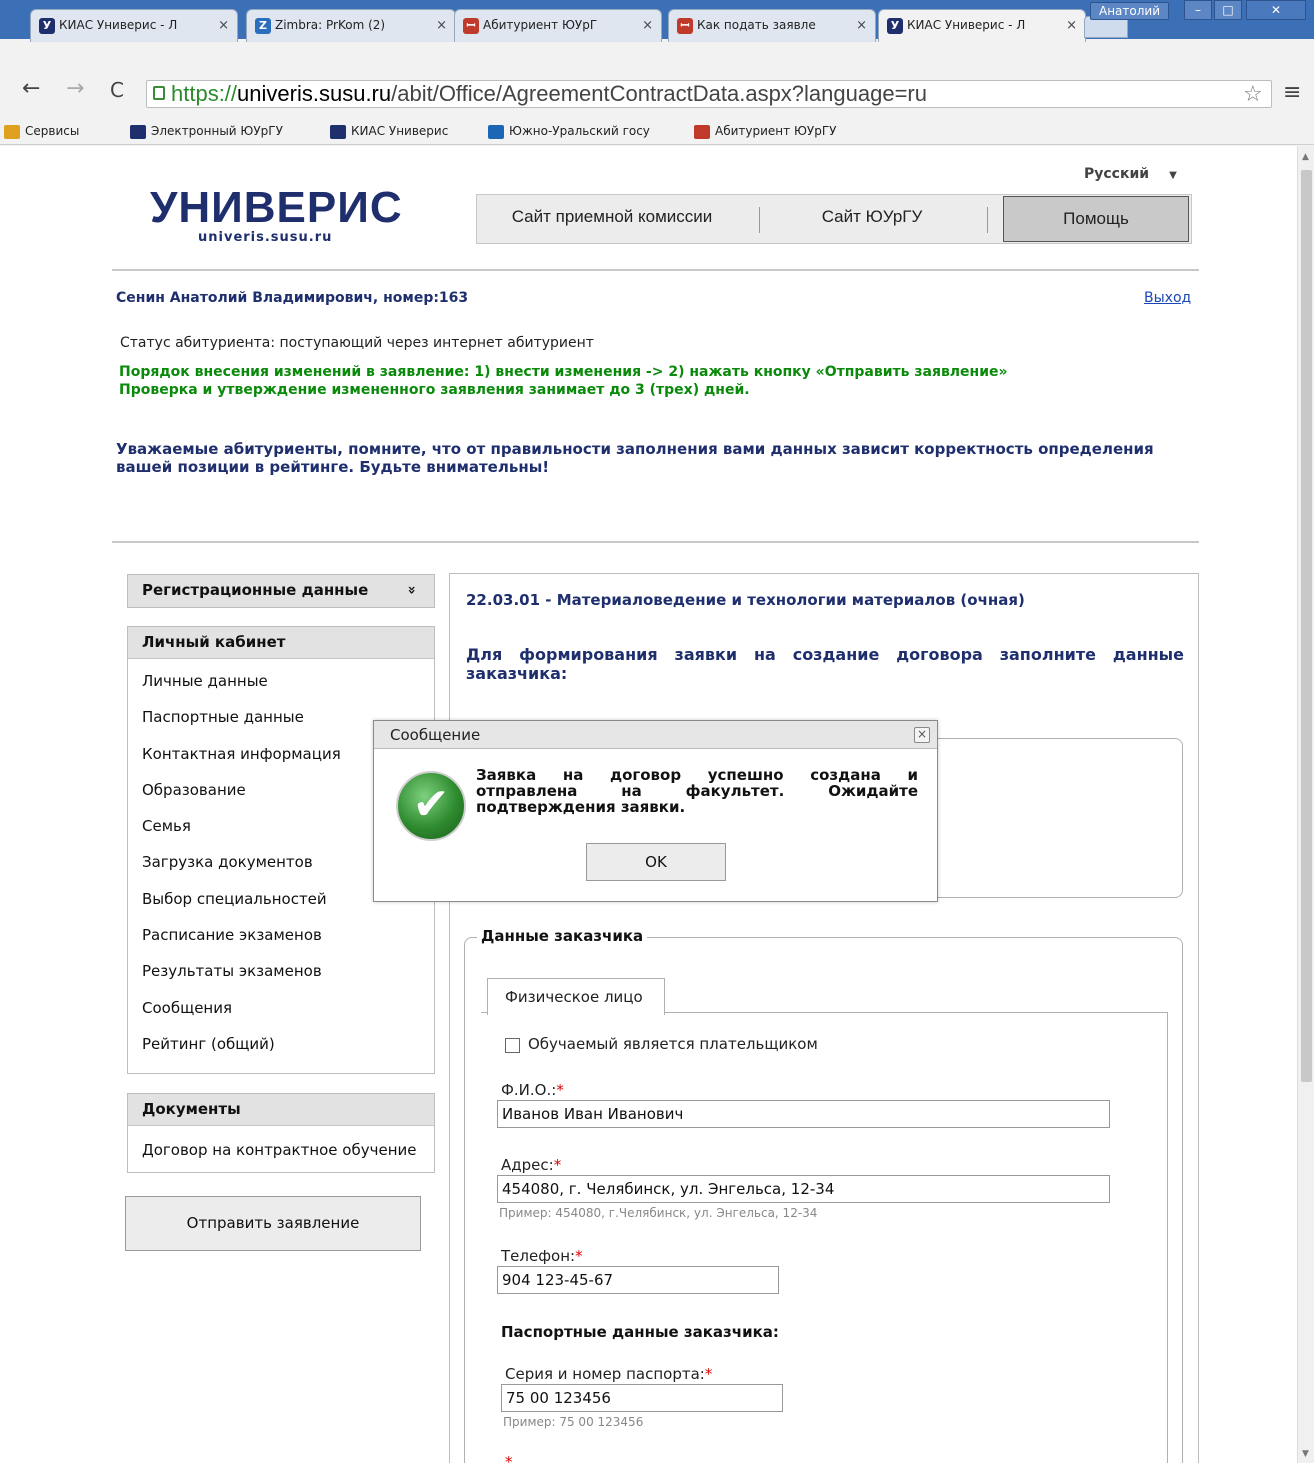 This screenshot has width=1314, height=1463. Describe the element at coordinates (204, 93) in the screenshot. I see `url-scheme: https://` at that location.